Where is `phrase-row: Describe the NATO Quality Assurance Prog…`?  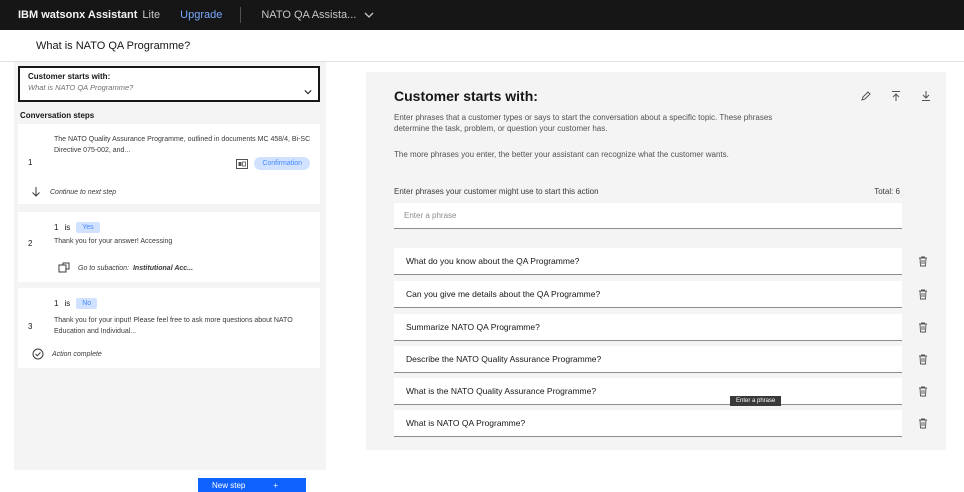
phrase-row: Describe the NATO Quality Assurance Prog… is located at coordinates (648, 359).